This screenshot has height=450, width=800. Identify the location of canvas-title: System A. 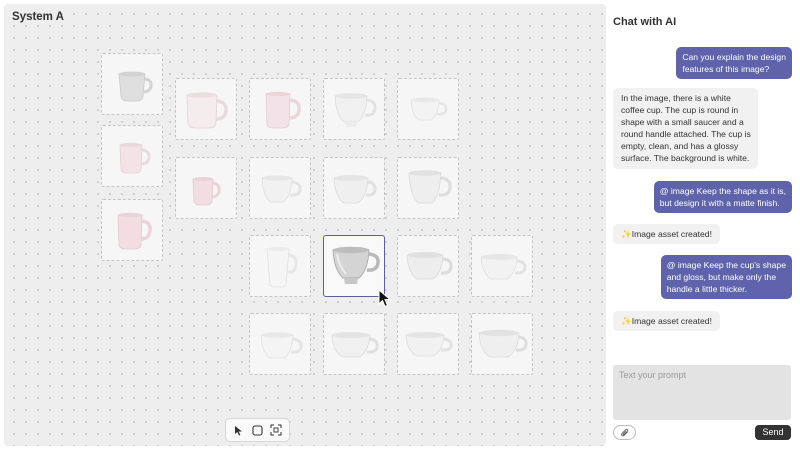
(38, 17).